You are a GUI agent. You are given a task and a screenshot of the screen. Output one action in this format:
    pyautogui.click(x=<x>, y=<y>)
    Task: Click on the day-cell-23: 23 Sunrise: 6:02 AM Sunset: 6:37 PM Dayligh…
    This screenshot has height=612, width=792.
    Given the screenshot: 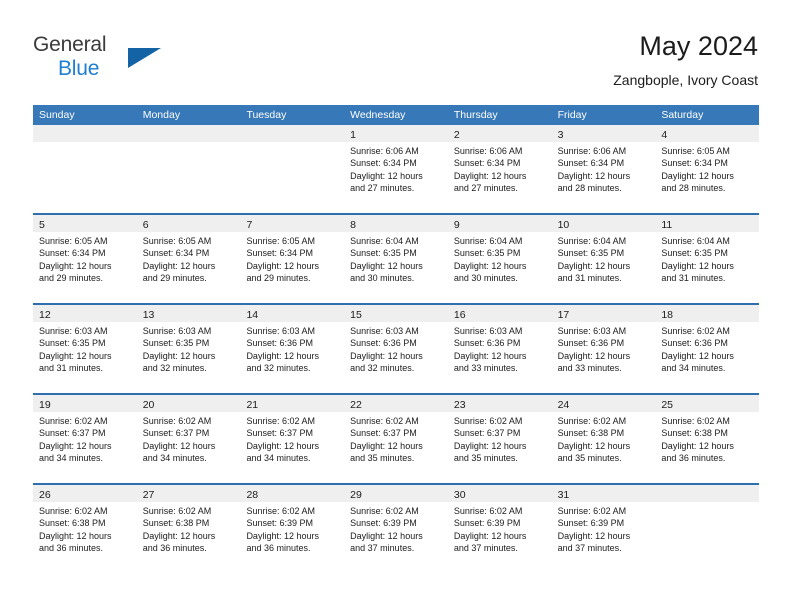 What is the action you would take?
    pyautogui.click(x=499, y=439)
    